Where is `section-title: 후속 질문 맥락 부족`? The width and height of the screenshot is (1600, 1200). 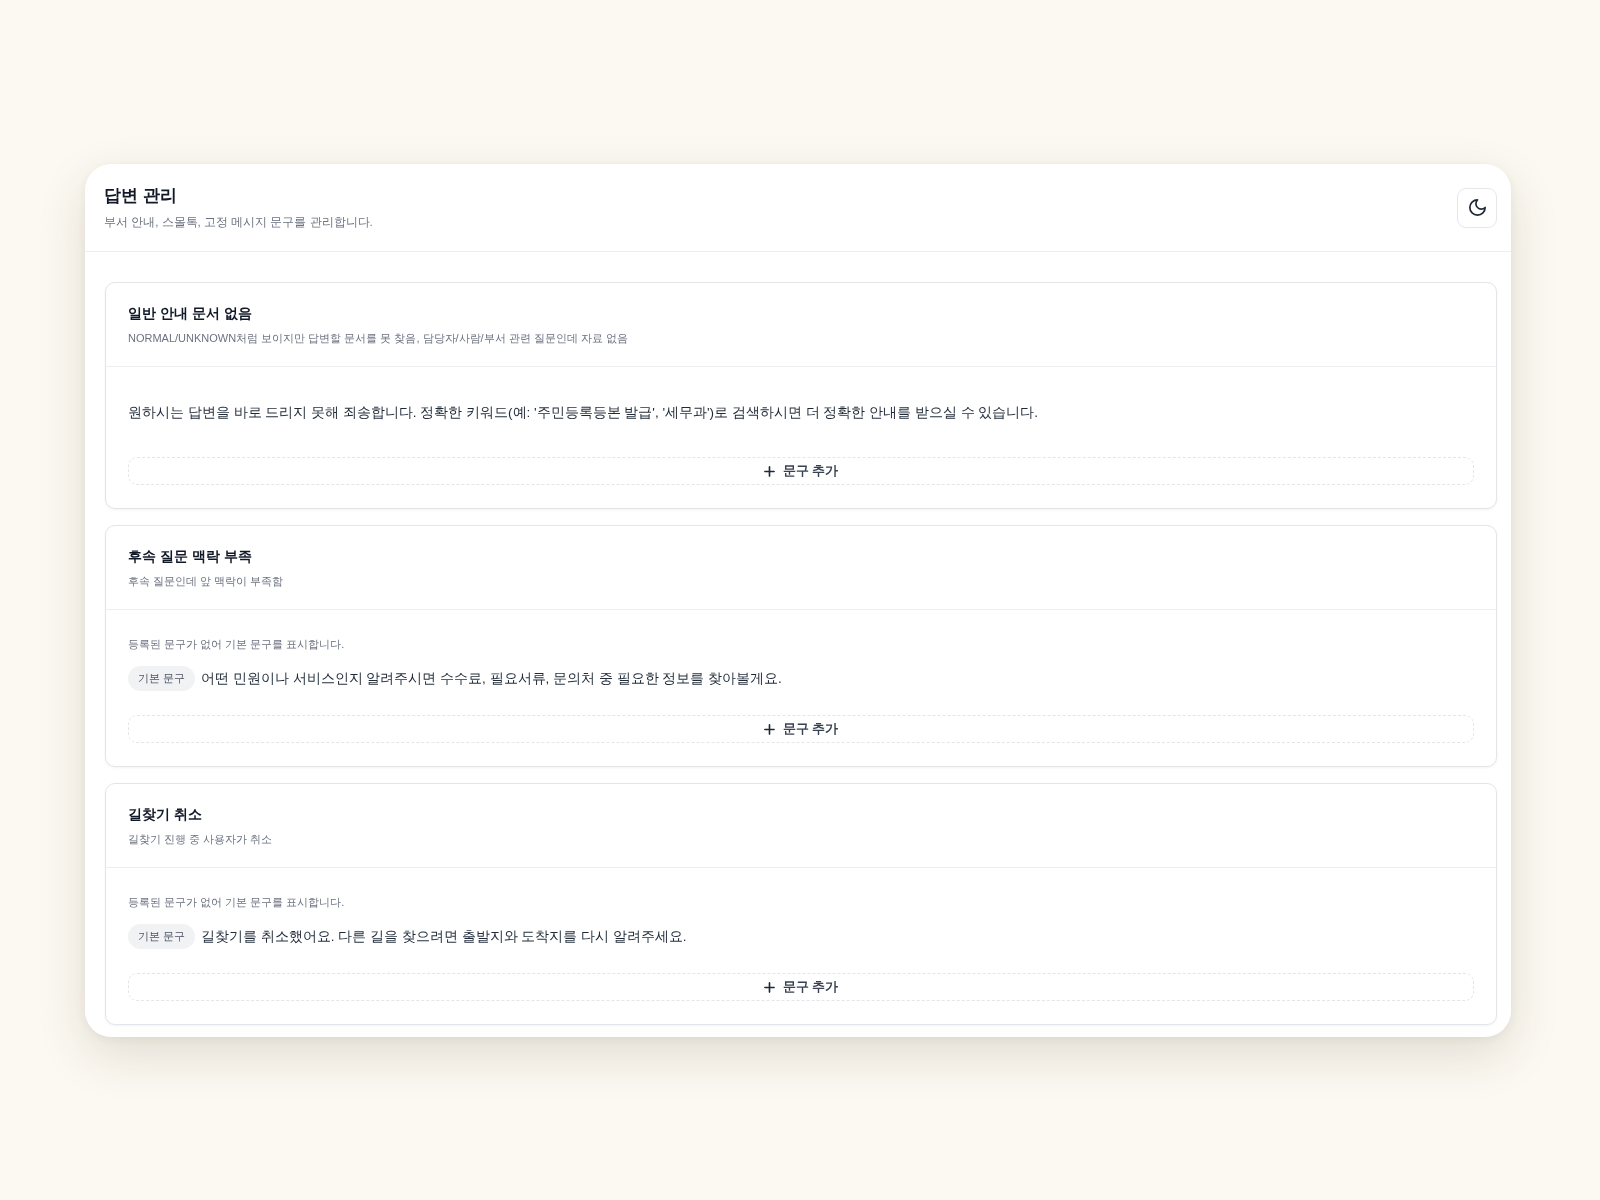
section-title: 후속 질문 맥락 부족 is located at coordinates (190, 556).